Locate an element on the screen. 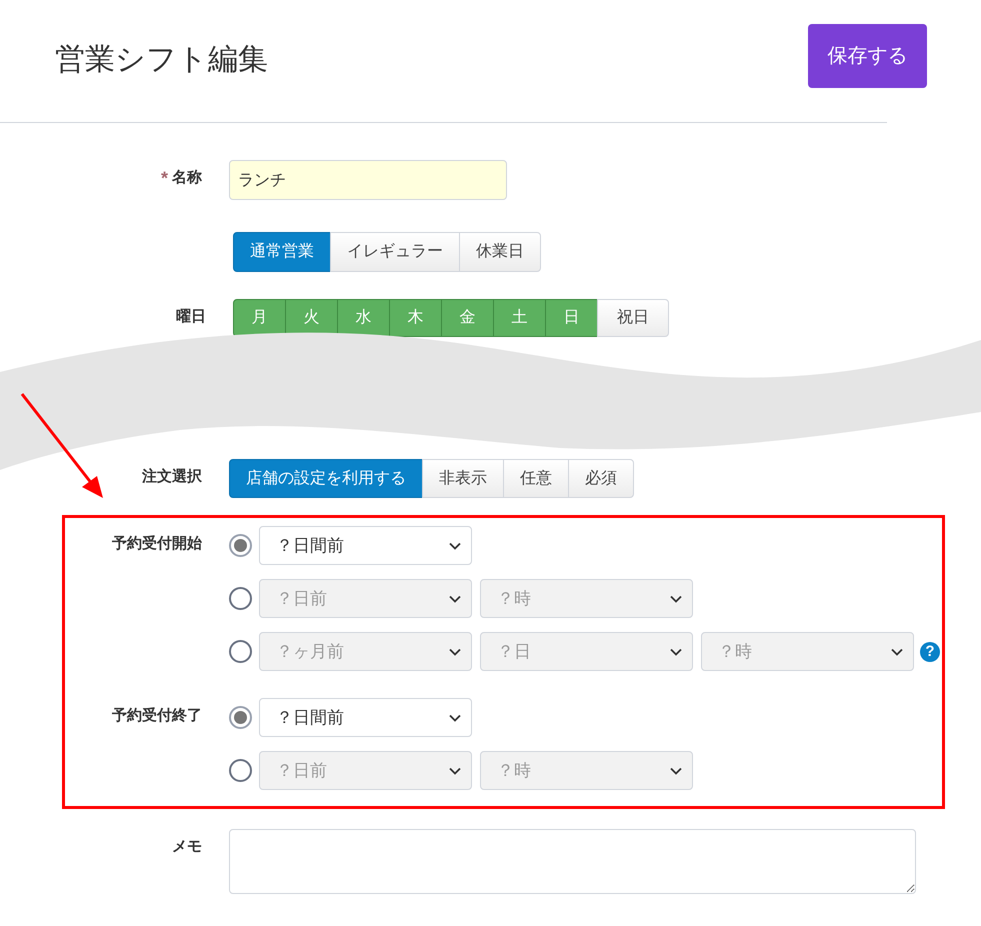 The width and height of the screenshot is (981, 926). toggle-button: 月 is located at coordinates (259, 318).